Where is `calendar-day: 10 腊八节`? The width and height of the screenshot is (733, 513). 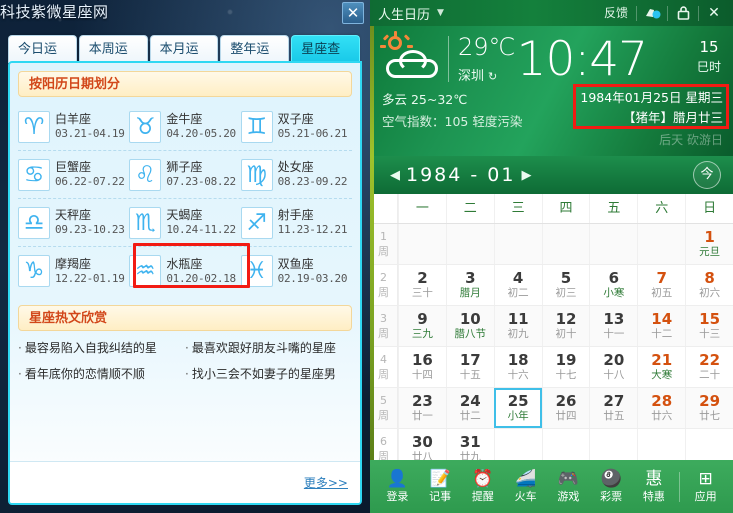 calendar-day: 10 腊八节 is located at coordinates (469, 326).